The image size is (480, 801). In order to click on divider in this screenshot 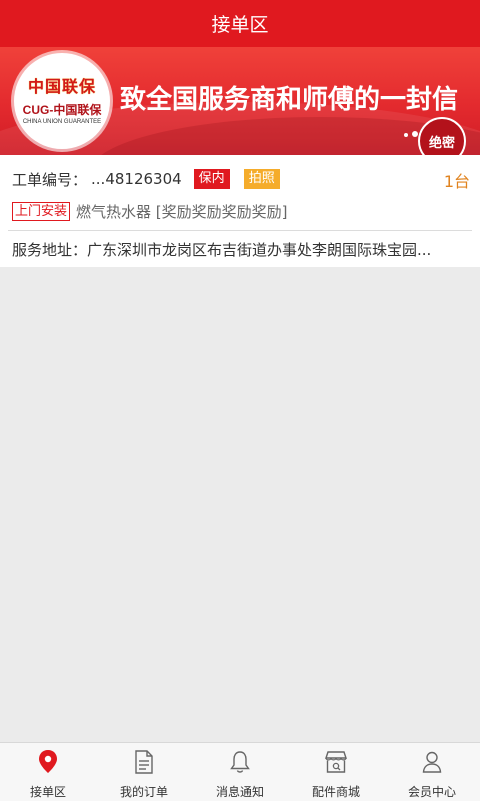, I will do `click(240, 230)`.